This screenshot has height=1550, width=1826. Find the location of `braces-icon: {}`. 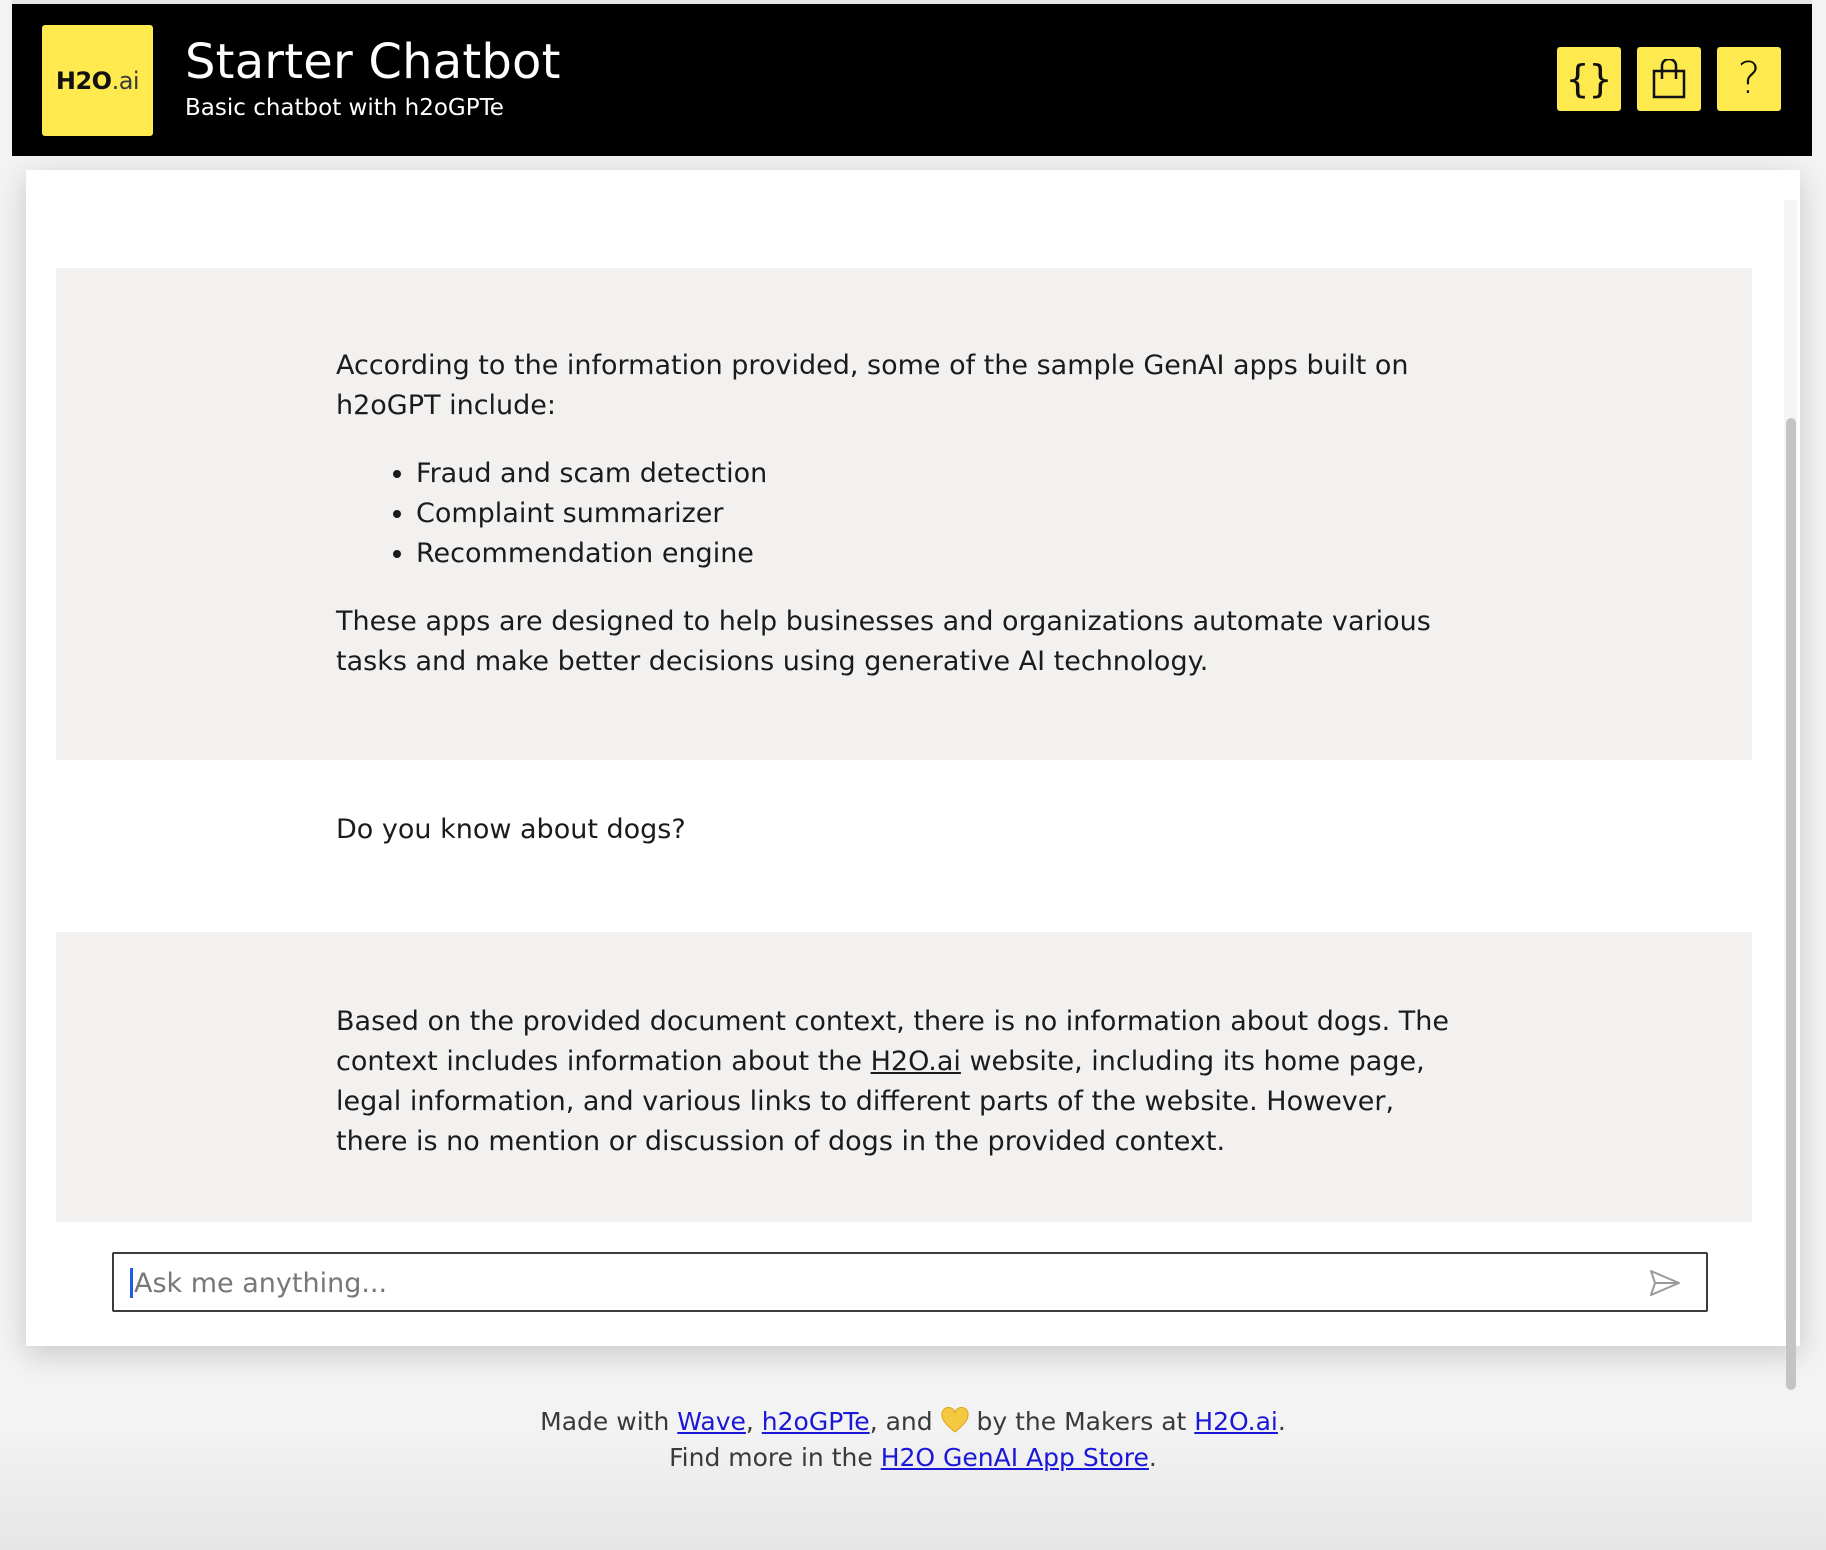

braces-icon: {} is located at coordinates (1589, 79).